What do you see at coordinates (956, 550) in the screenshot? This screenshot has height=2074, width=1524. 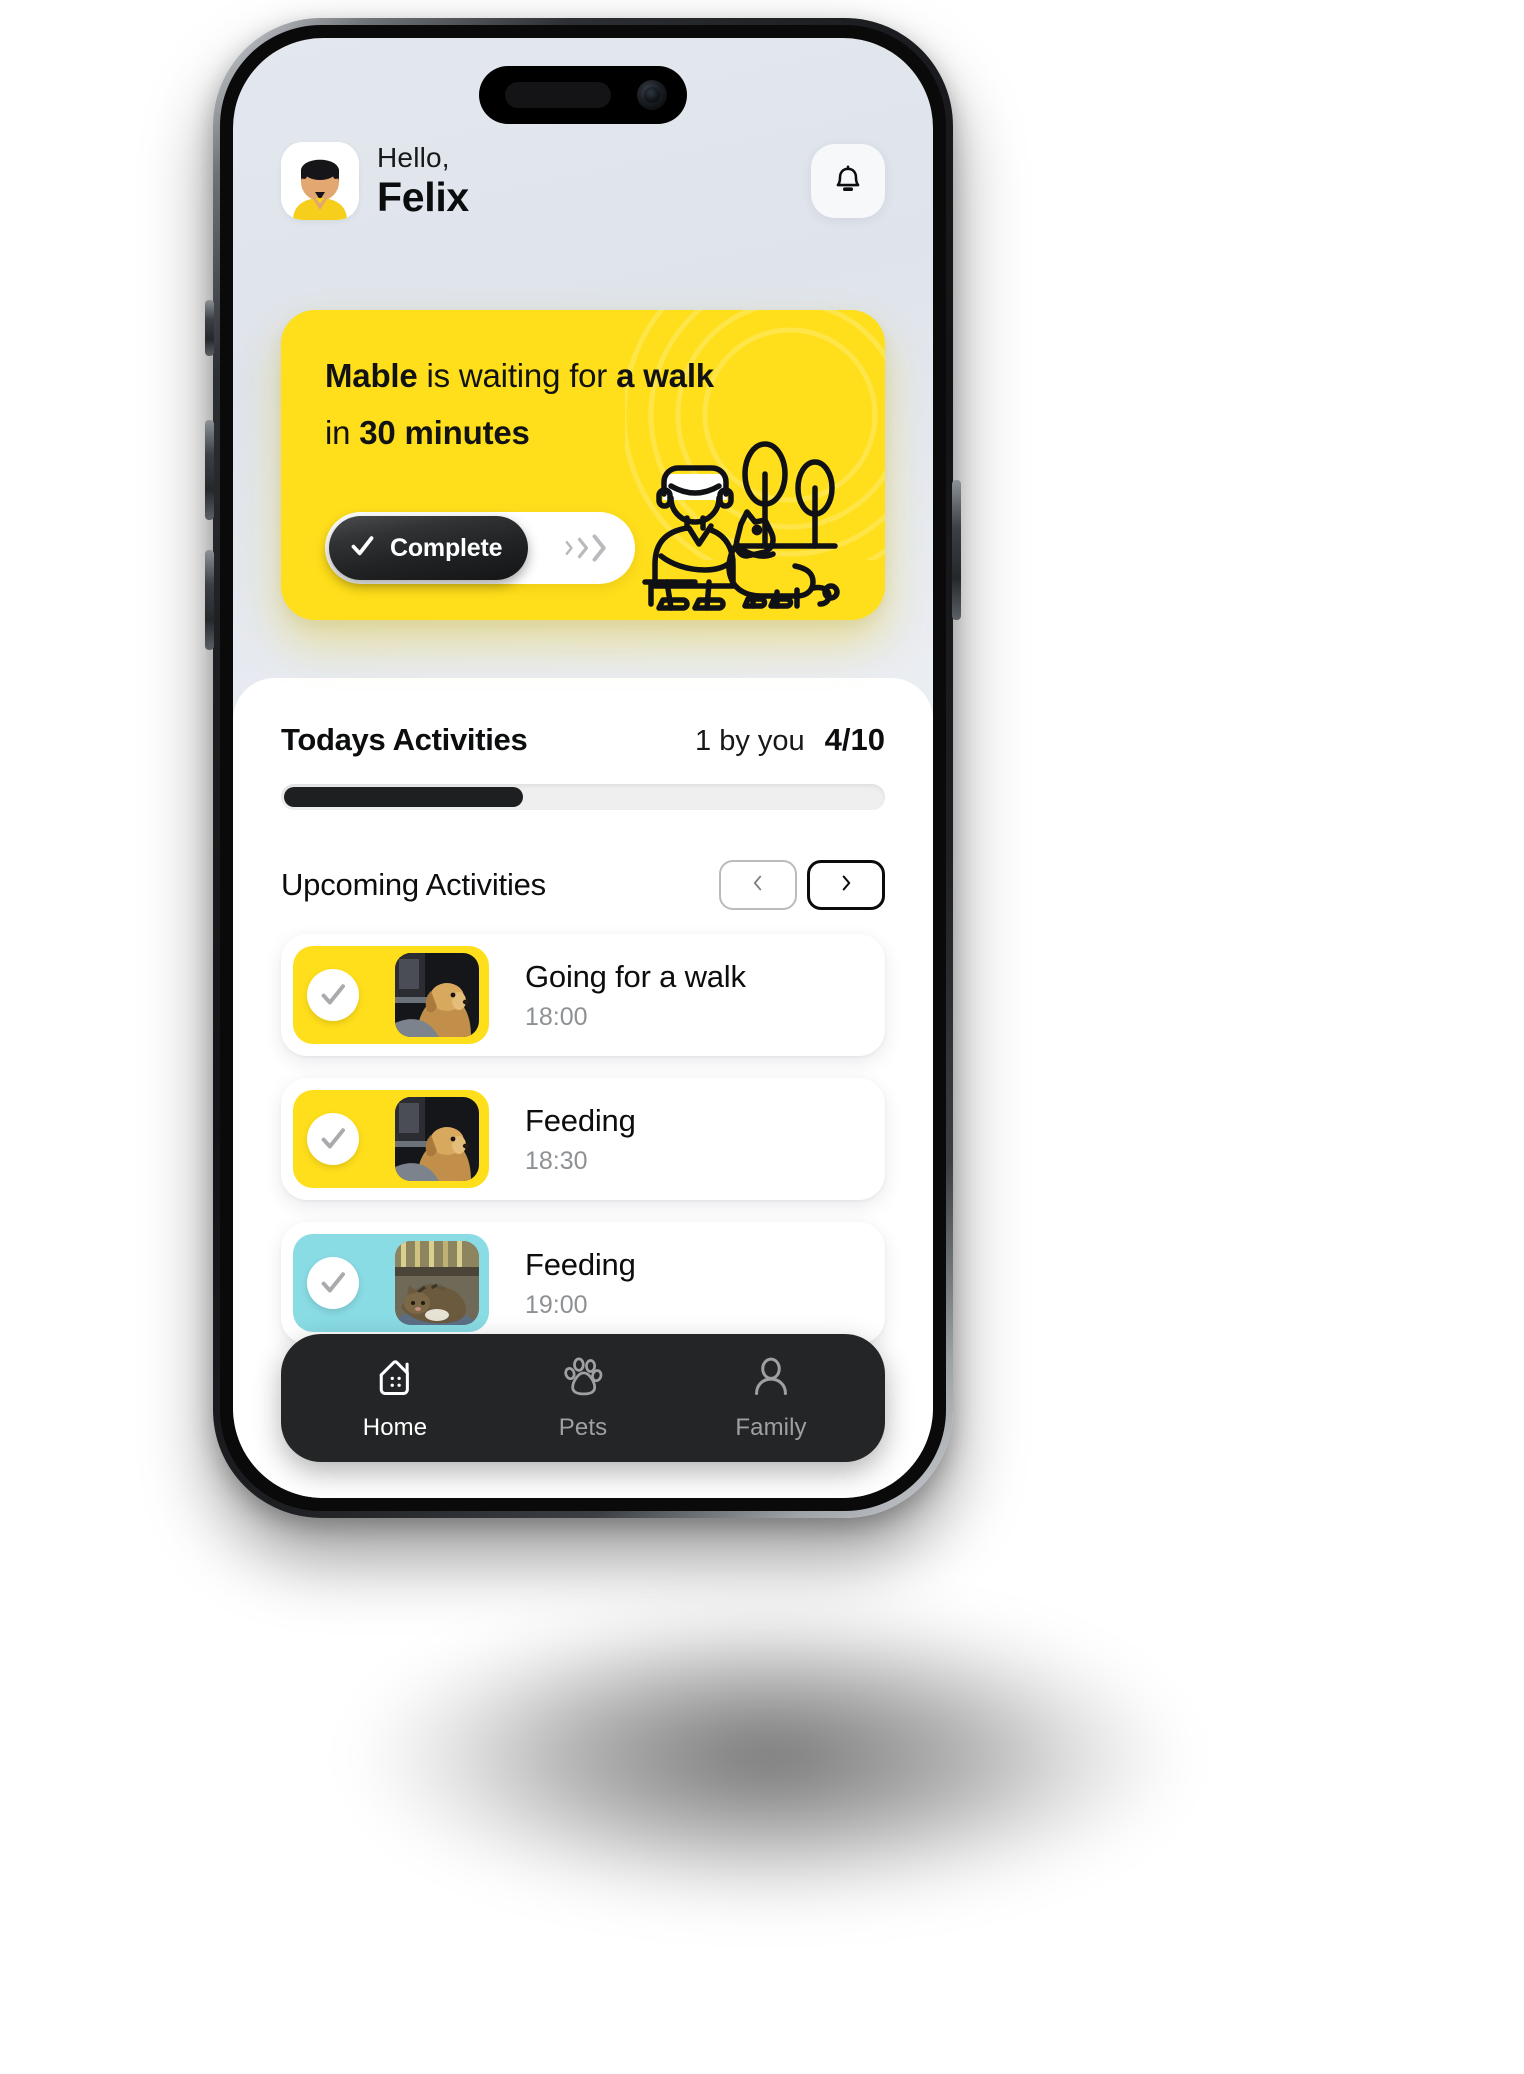 I see `power-button` at bounding box center [956, 550].